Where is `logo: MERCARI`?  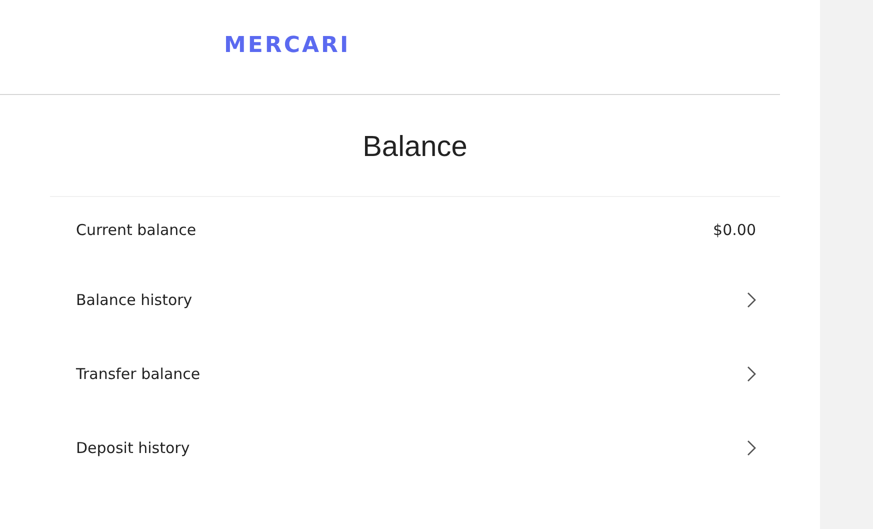
logo: MERCARI is located at coordinates (287, 45).